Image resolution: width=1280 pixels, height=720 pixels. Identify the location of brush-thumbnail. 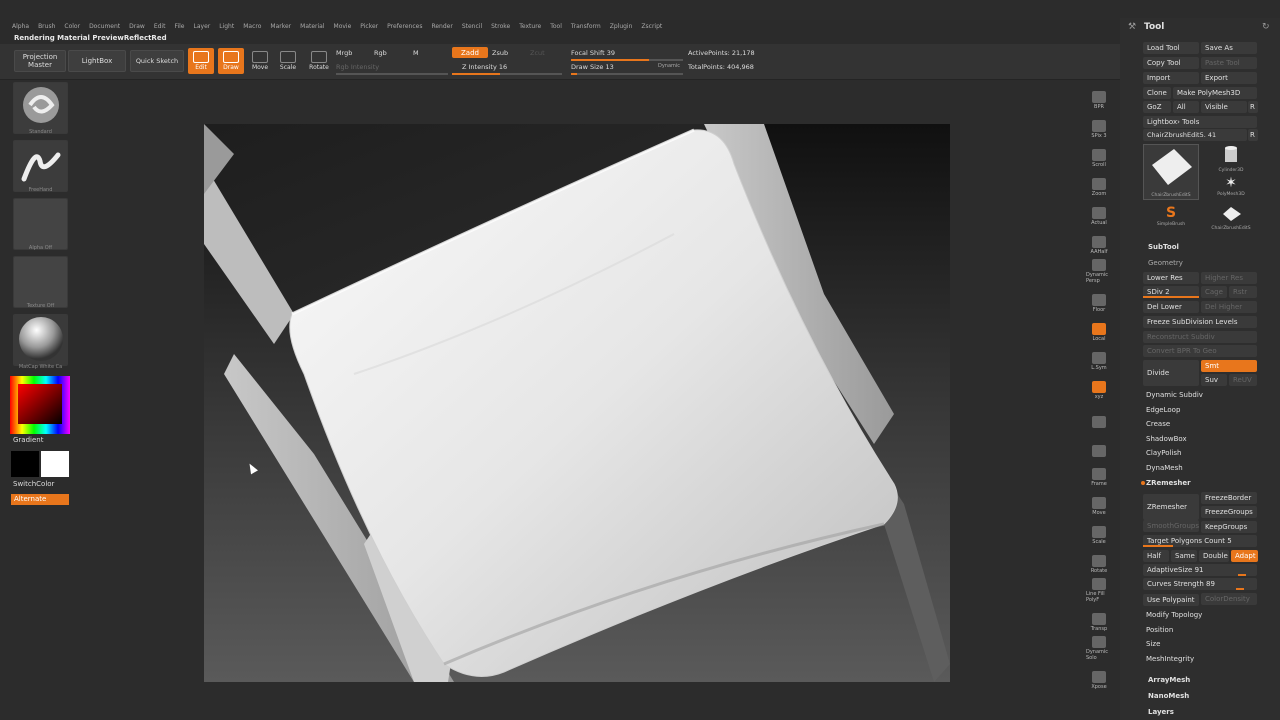
(40, 108).